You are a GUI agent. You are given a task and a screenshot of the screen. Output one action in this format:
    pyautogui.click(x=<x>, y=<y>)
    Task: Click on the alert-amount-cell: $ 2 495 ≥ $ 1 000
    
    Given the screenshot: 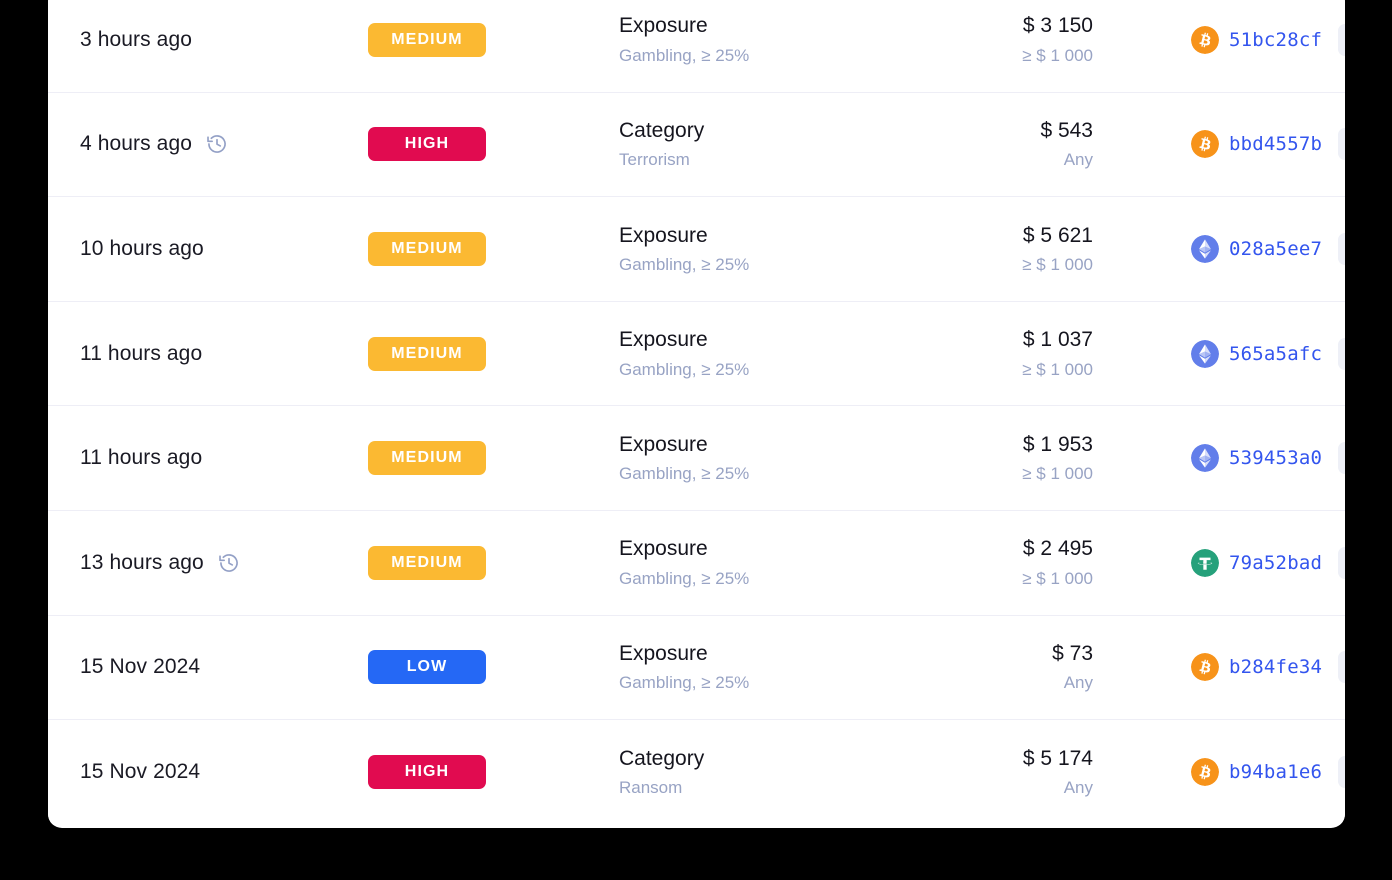 What is the action you would take?
    pyautogui.click(x=1008, y=562)
    